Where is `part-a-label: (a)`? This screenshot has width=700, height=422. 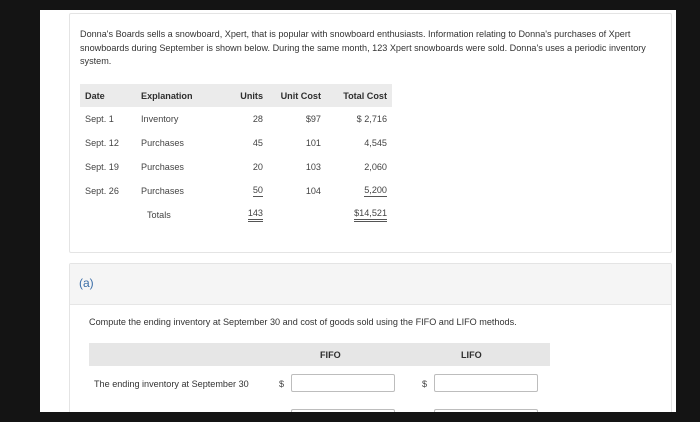 part-a-label: (a) is located at coordinates (86, 283).